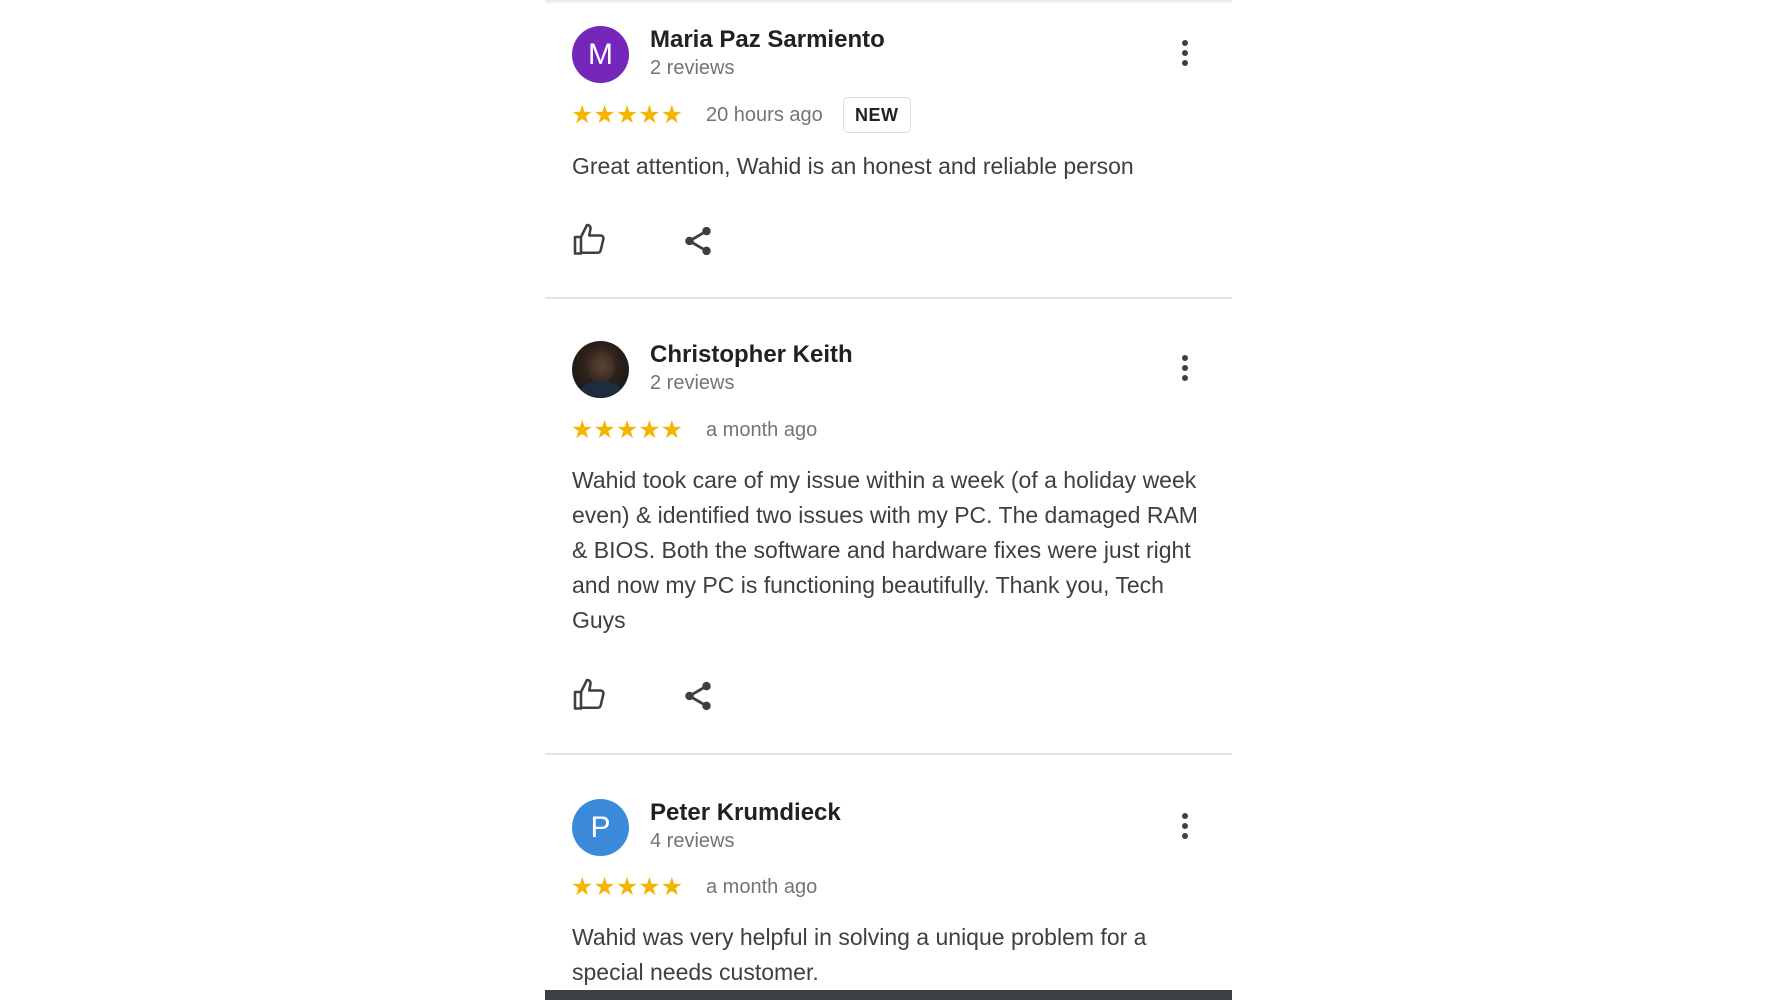 This screenshot has width=1778, height=1000. What do you see at coordinates (888, 2) in the screenshot?
I see `top-shadow` at bounding box center [888, 2].